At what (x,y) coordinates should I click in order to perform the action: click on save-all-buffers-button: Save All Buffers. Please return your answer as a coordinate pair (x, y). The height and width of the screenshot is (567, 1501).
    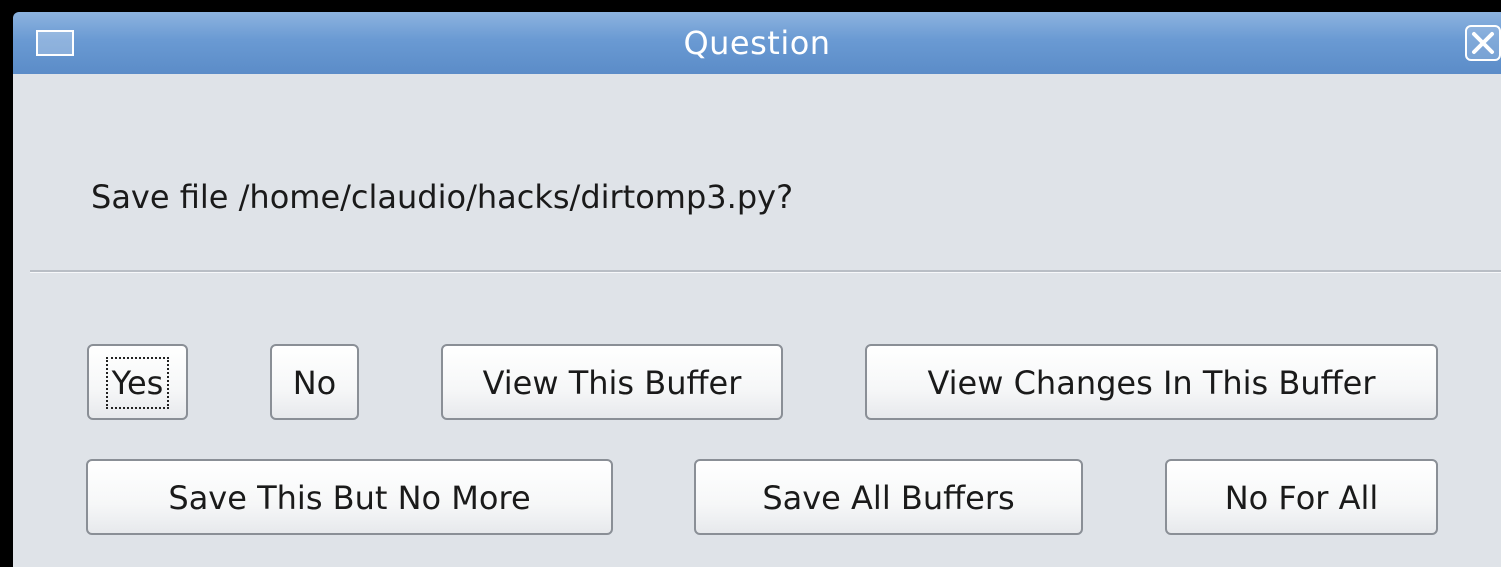
    Looking at the image, I should click on (888, 497).